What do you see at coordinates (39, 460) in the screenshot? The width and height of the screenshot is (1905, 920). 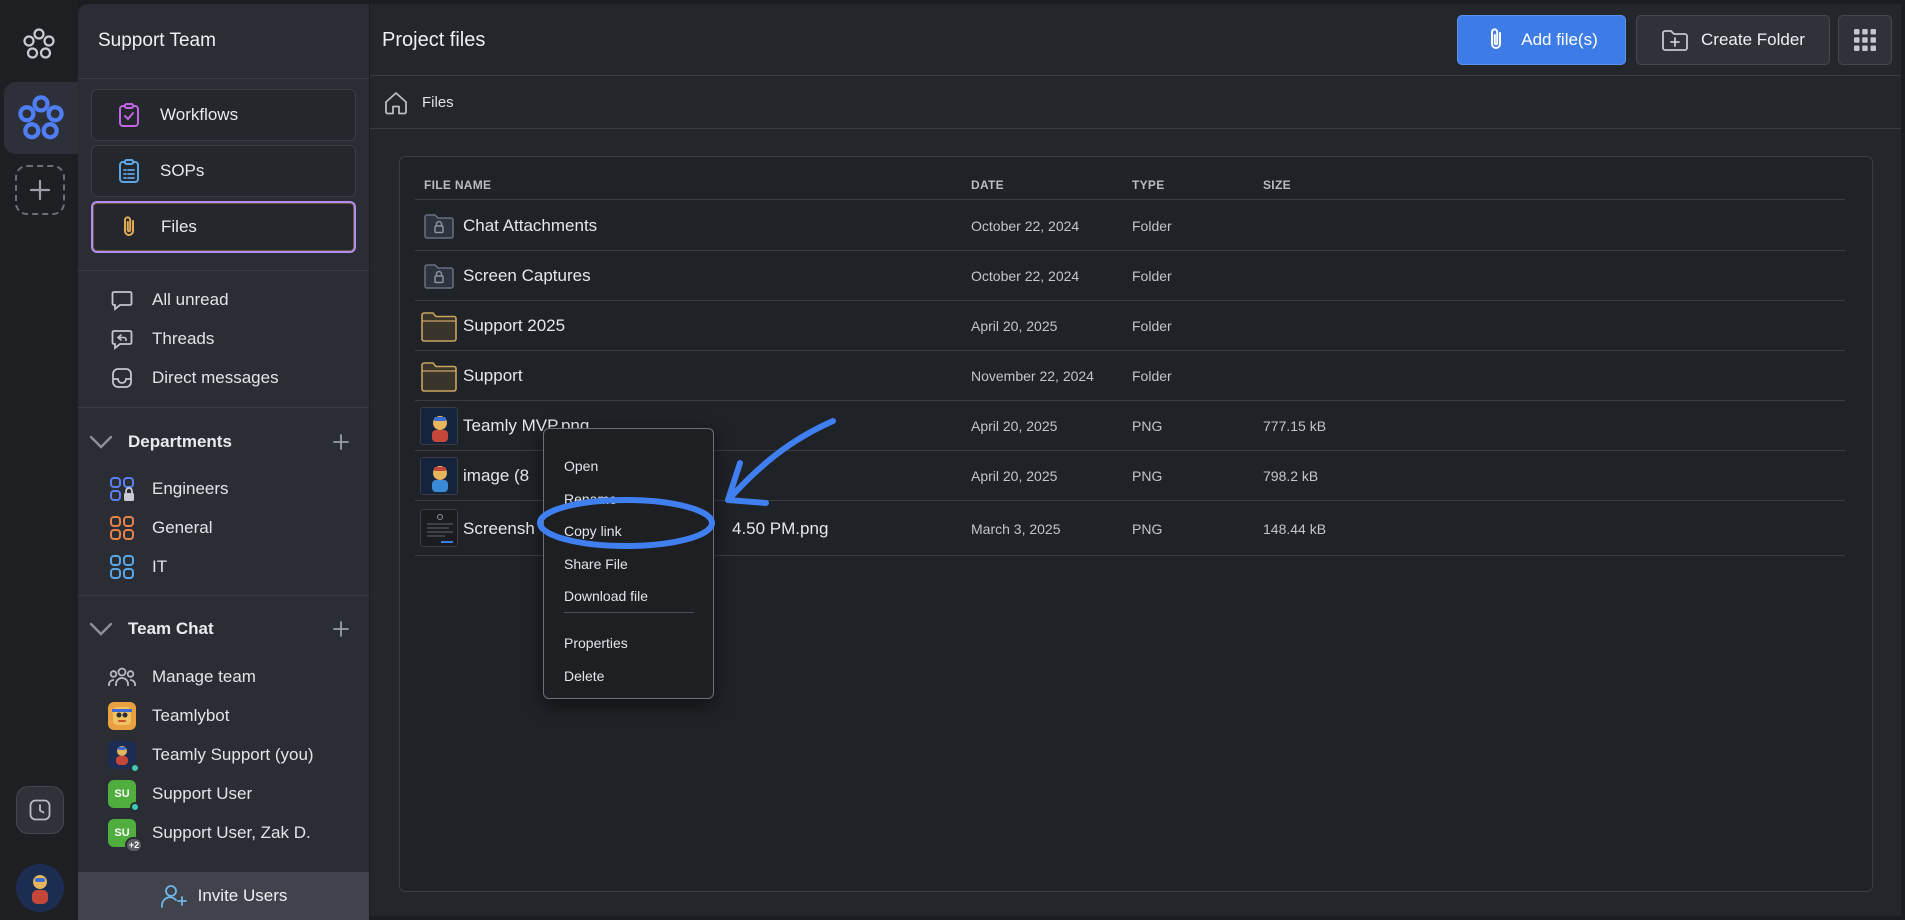 I see `app-rail` at bounding box center [39, 460].